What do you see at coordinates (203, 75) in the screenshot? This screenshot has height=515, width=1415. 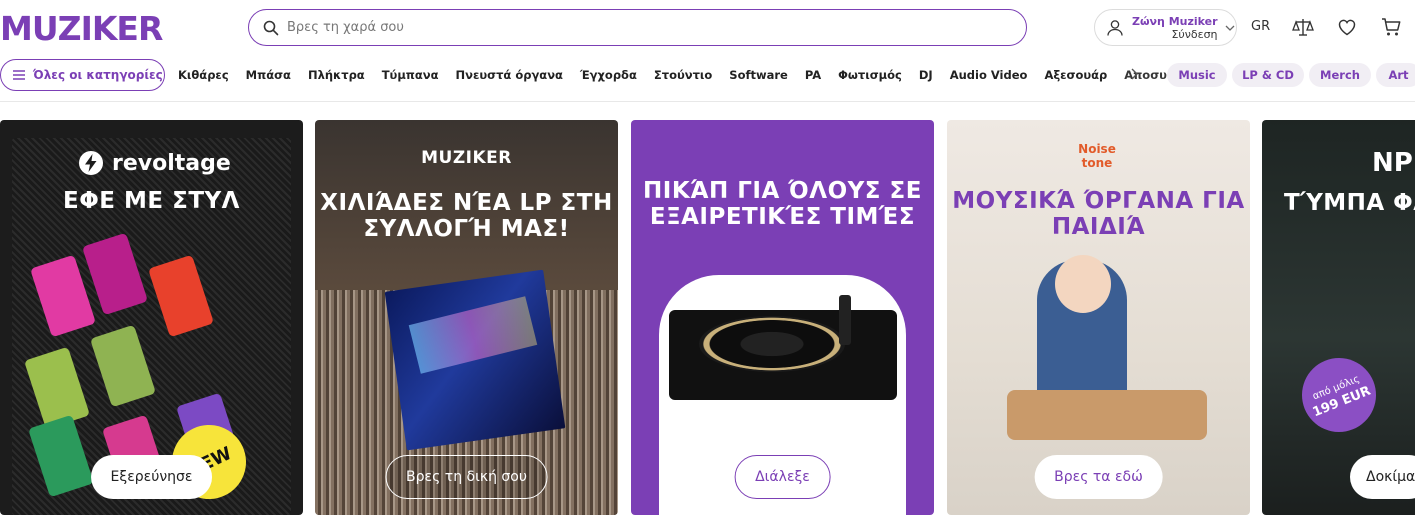 I see `category-guitars: Κιθάρες` at bounding box center [203, 75].